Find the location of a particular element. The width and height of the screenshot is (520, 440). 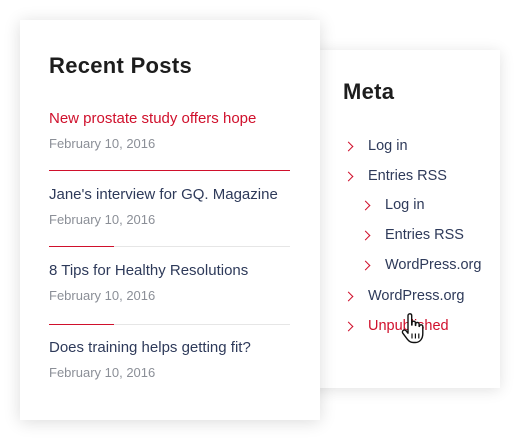

meta-item-unpublished: Unpublished is located at coordinates (396, 326).